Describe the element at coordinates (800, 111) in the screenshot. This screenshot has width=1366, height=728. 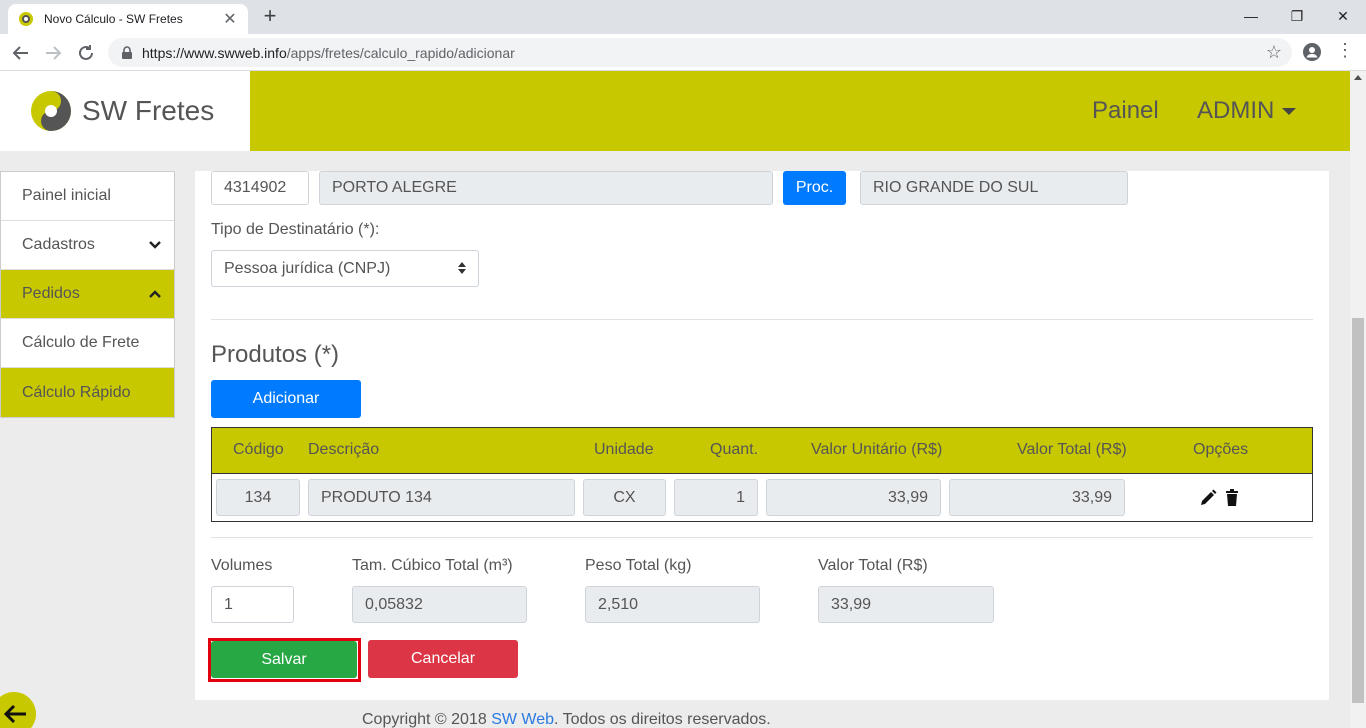
I see `top-navbar: Painel ADMIN` at that location.